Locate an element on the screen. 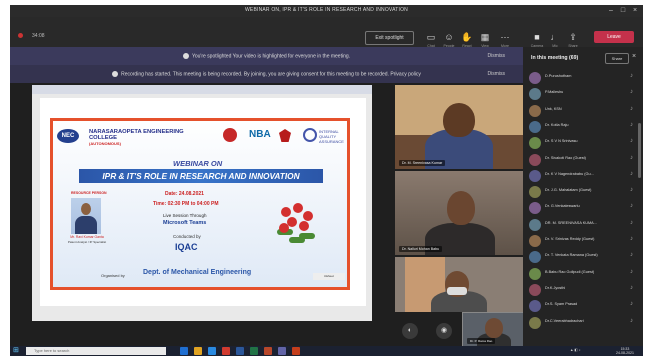 The height and width of the screenshot is (361, 653). participant-row: Dr. Kotla Raju ♪ is located at coordinates (584, 127).